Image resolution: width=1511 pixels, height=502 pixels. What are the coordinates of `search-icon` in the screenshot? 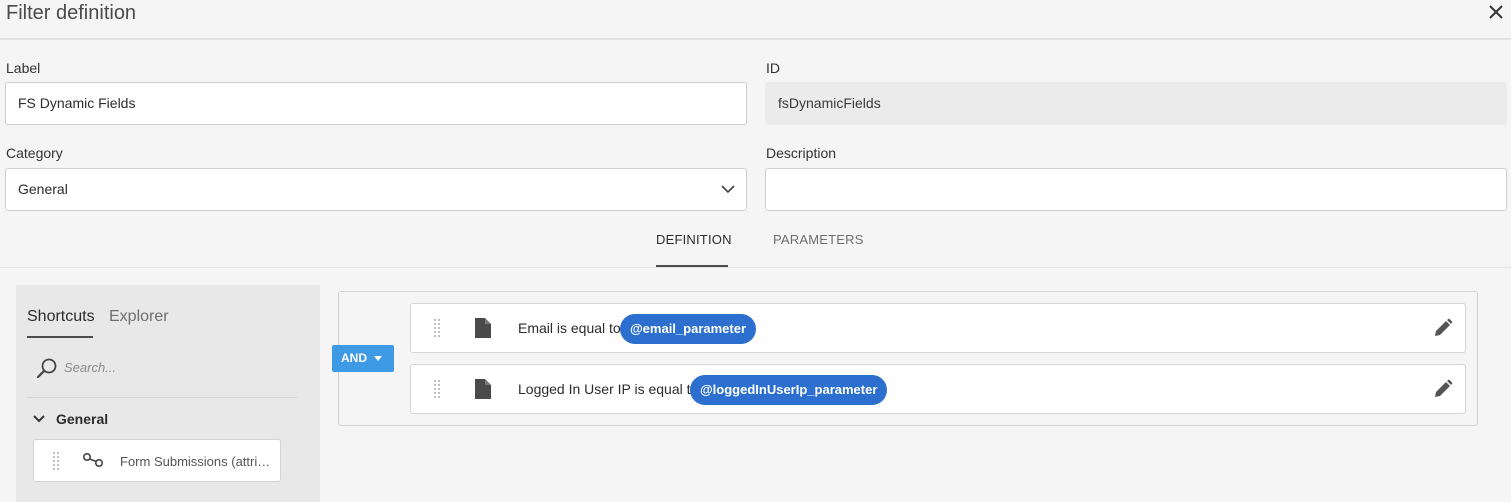 It's located at (46, 368).